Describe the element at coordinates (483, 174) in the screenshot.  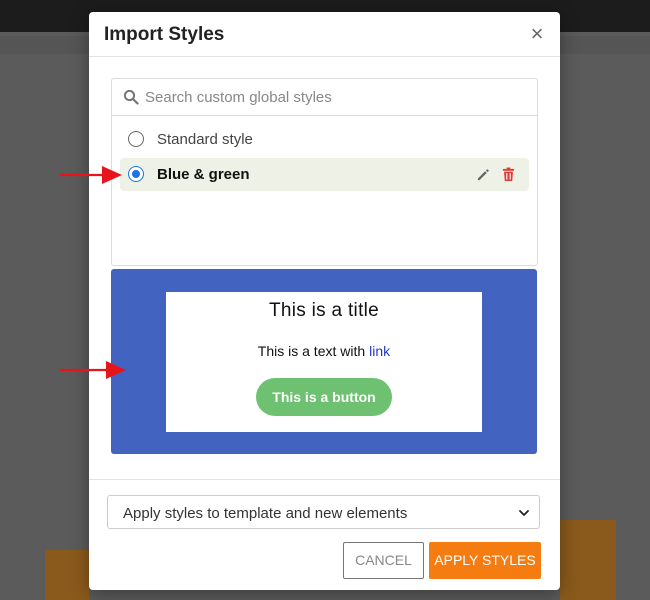
I see `pencil-icon` at that location.